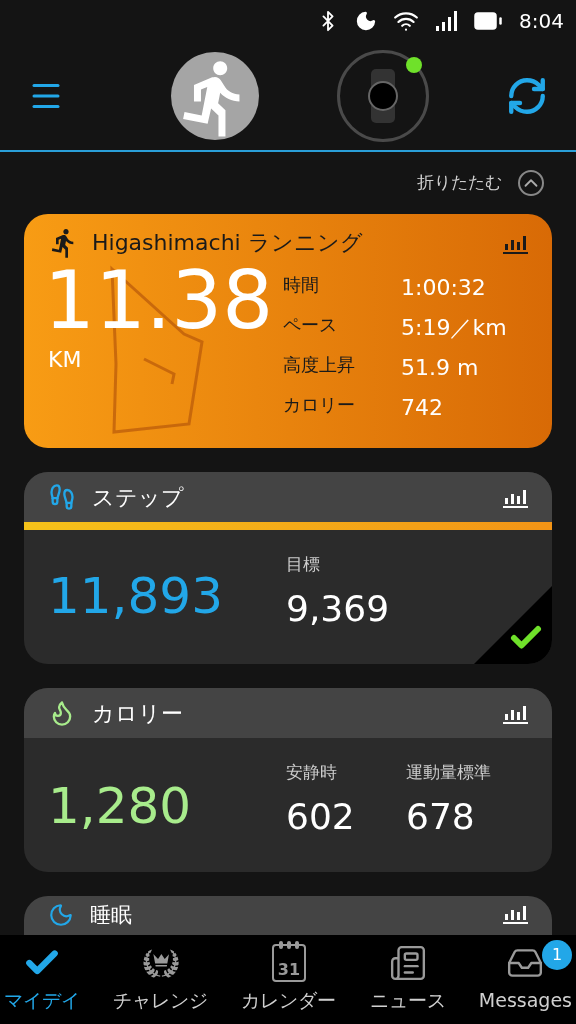 The width and height of the screenshot is (576, 1024). What do you see at coordinates (444, 288) in the screenshot?
I see `stat-value: 1:00:32` at bounding box center [444, 288].